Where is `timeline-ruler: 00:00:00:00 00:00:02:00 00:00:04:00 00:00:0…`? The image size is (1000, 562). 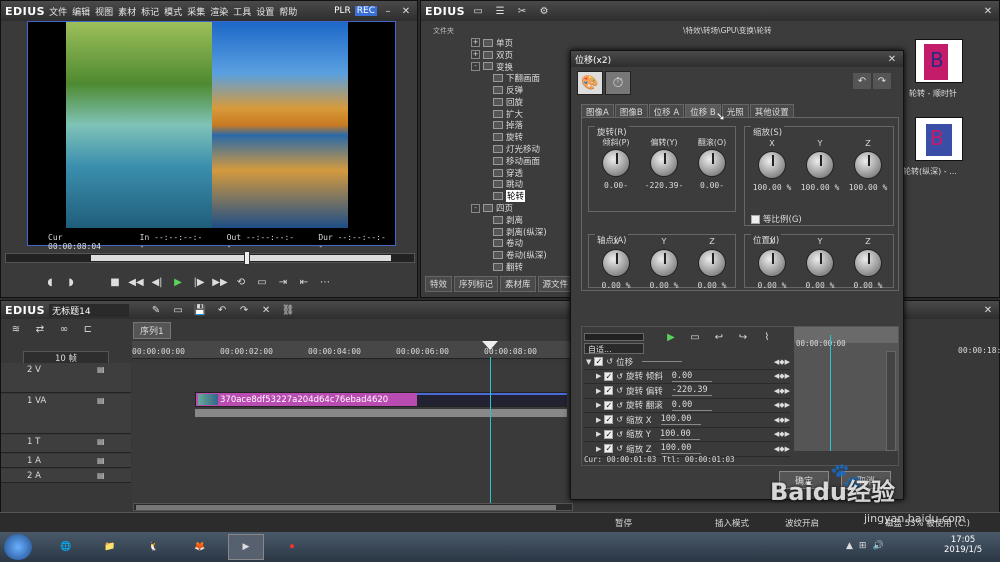
timeline-ruler: 00:00:00:00 00:00:02:00 00:00:04:00 00:00:0… is located at coordinates (352, 350).